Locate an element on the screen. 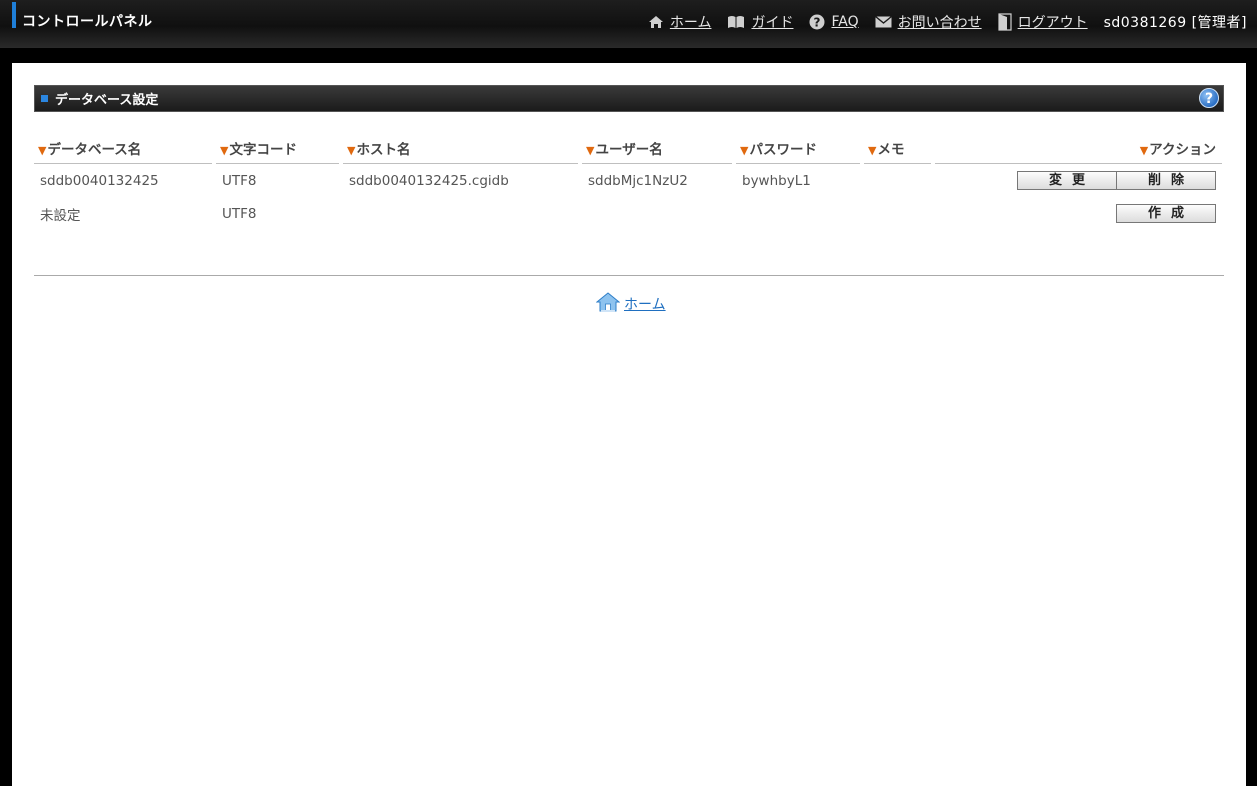 This screenshot has height=786, width=1257. col-header-label: ユーザー名 is located at coordinates (629, 150).